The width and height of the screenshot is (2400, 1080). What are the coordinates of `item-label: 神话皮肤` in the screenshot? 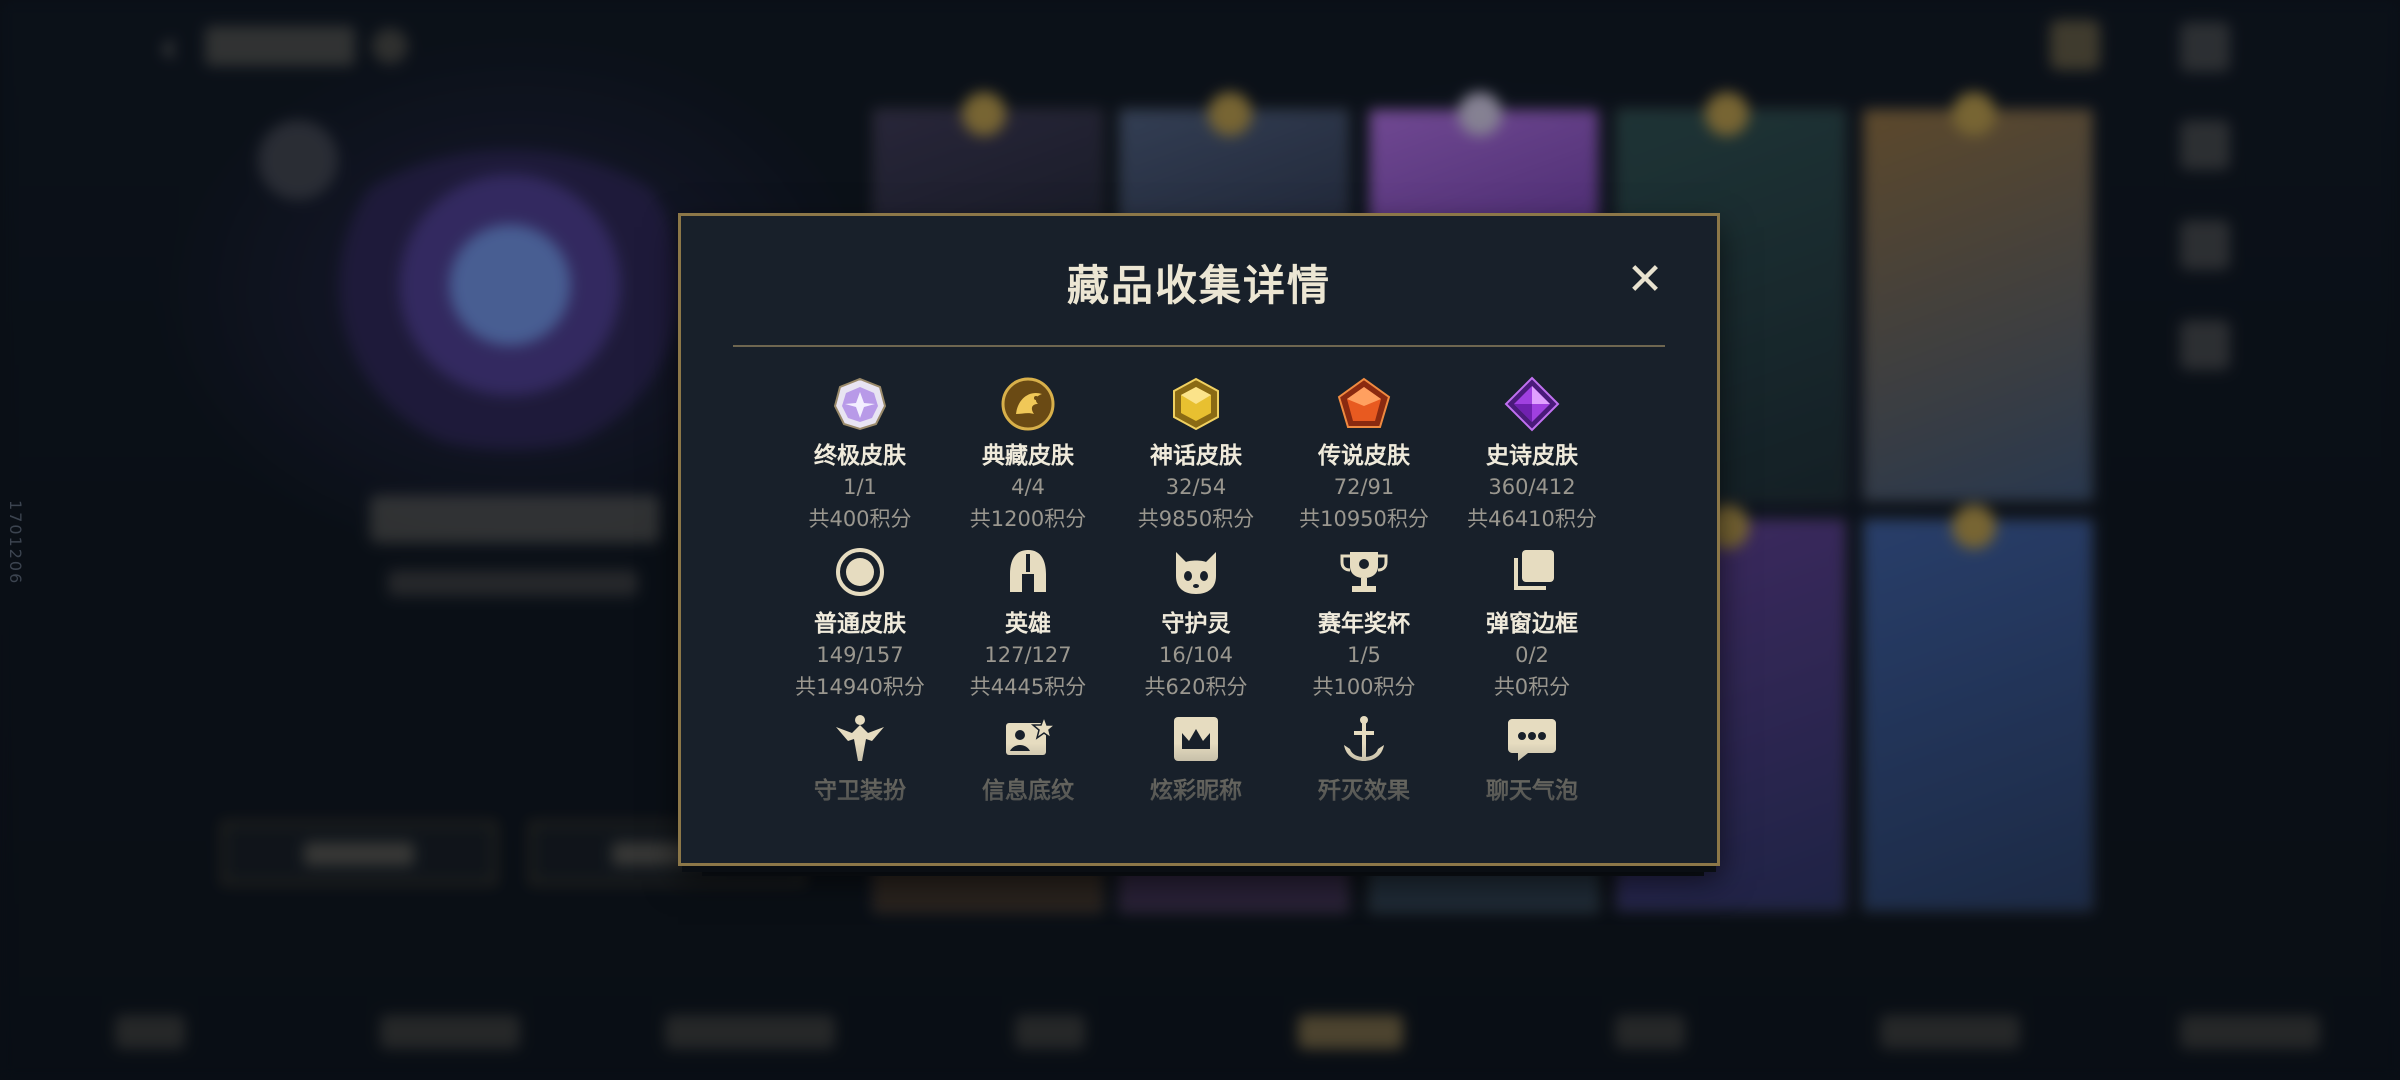 It's located at (1196, 456).